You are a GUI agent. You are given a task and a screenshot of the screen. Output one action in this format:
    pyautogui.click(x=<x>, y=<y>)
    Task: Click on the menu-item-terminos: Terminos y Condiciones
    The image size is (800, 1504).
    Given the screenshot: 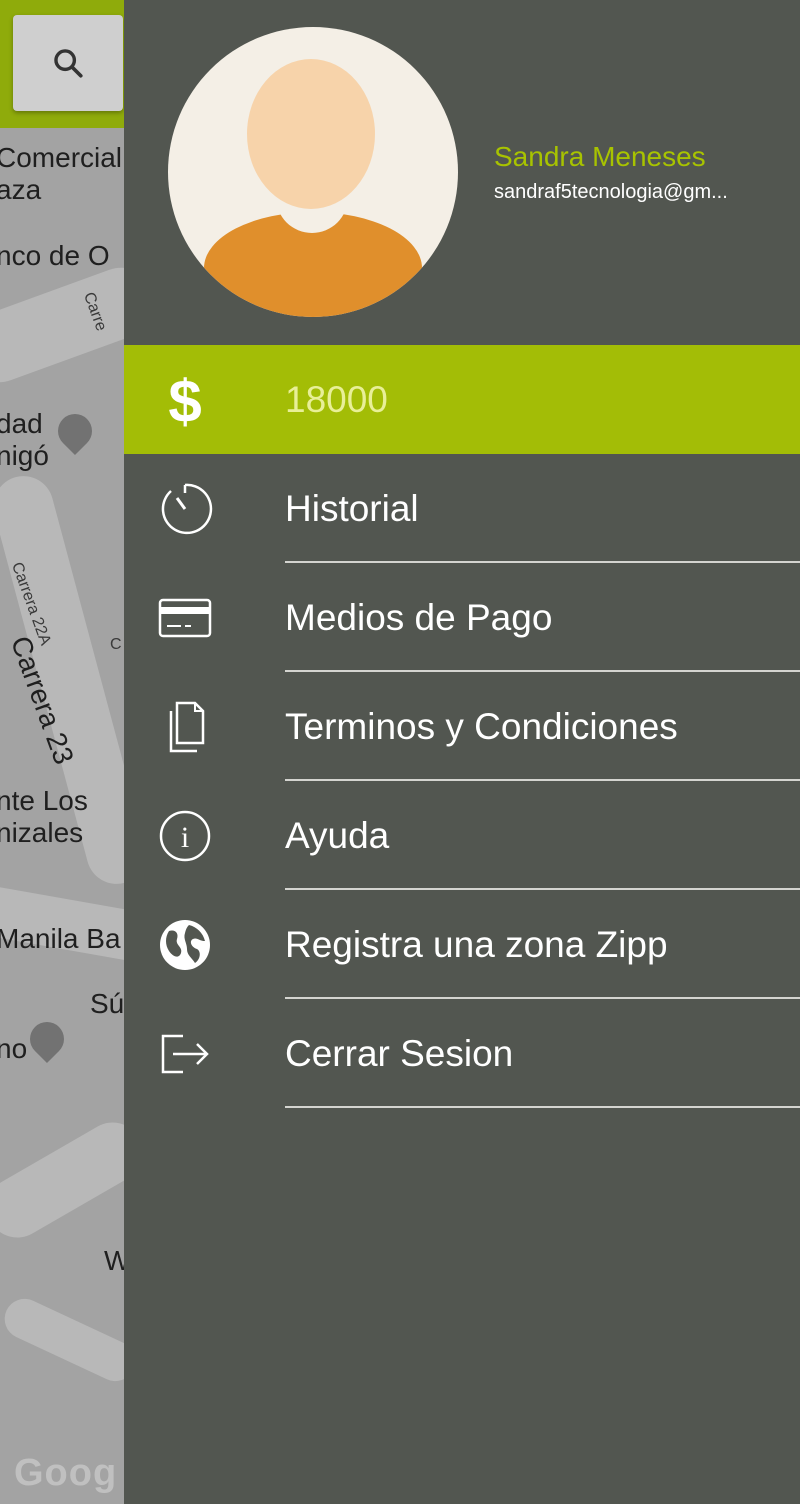 What is the action you would take?
    pyautogui.click(x=462, y=726)
    